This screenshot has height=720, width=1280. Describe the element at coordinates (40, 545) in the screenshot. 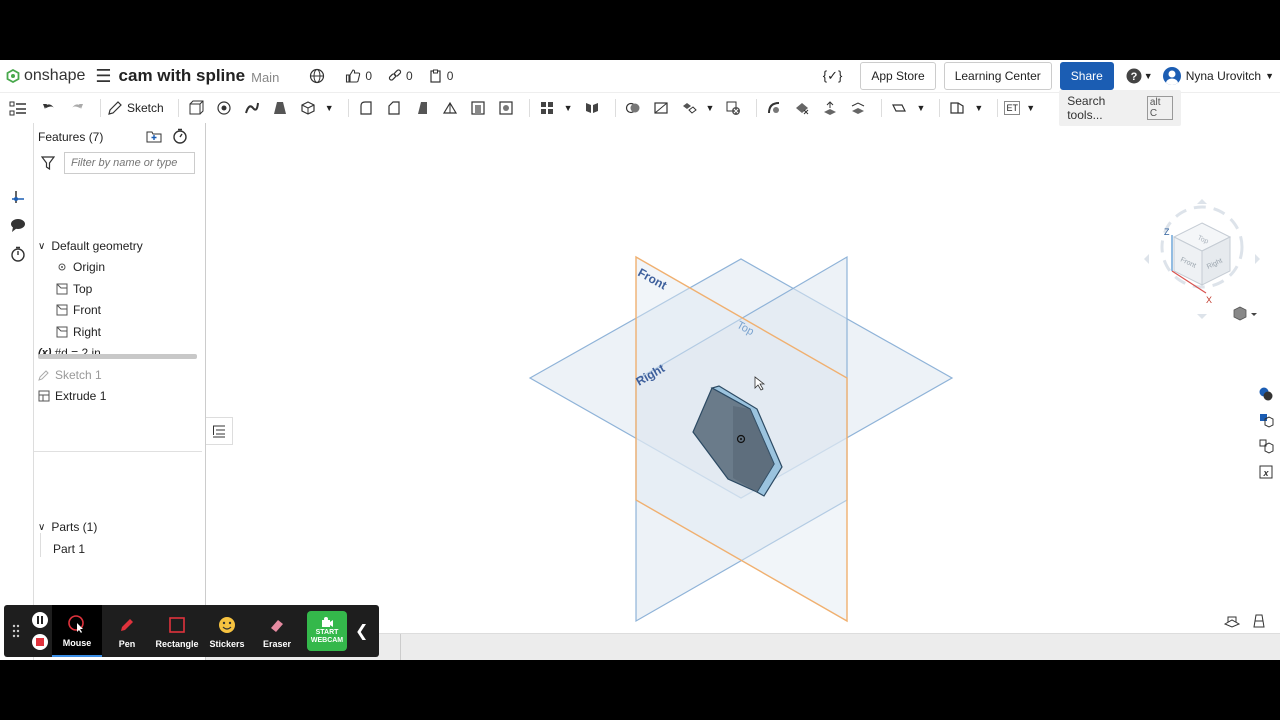

I see `tree-guide` at that location.